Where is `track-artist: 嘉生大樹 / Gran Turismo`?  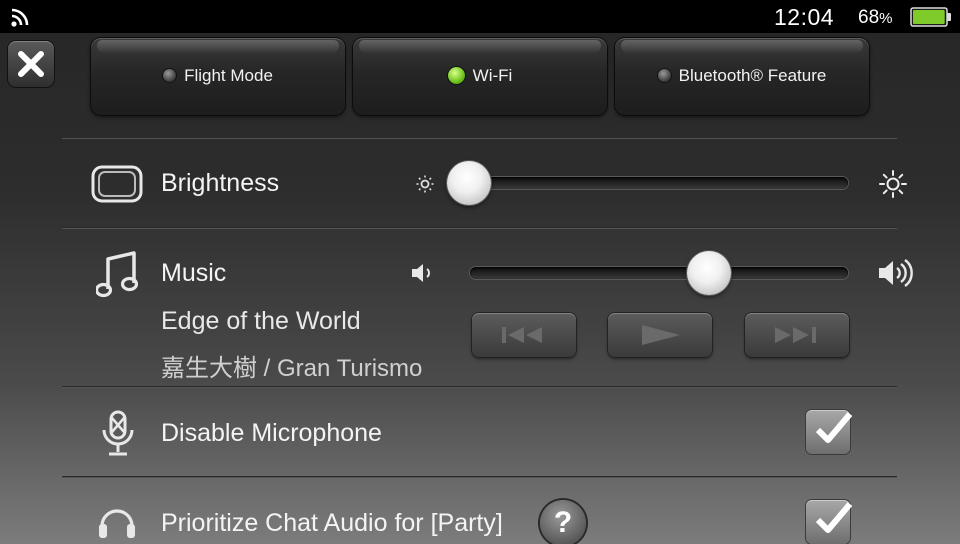 track-artist: 嘉生大樹 / Gran Turismo is located at coordinates (292, 368).